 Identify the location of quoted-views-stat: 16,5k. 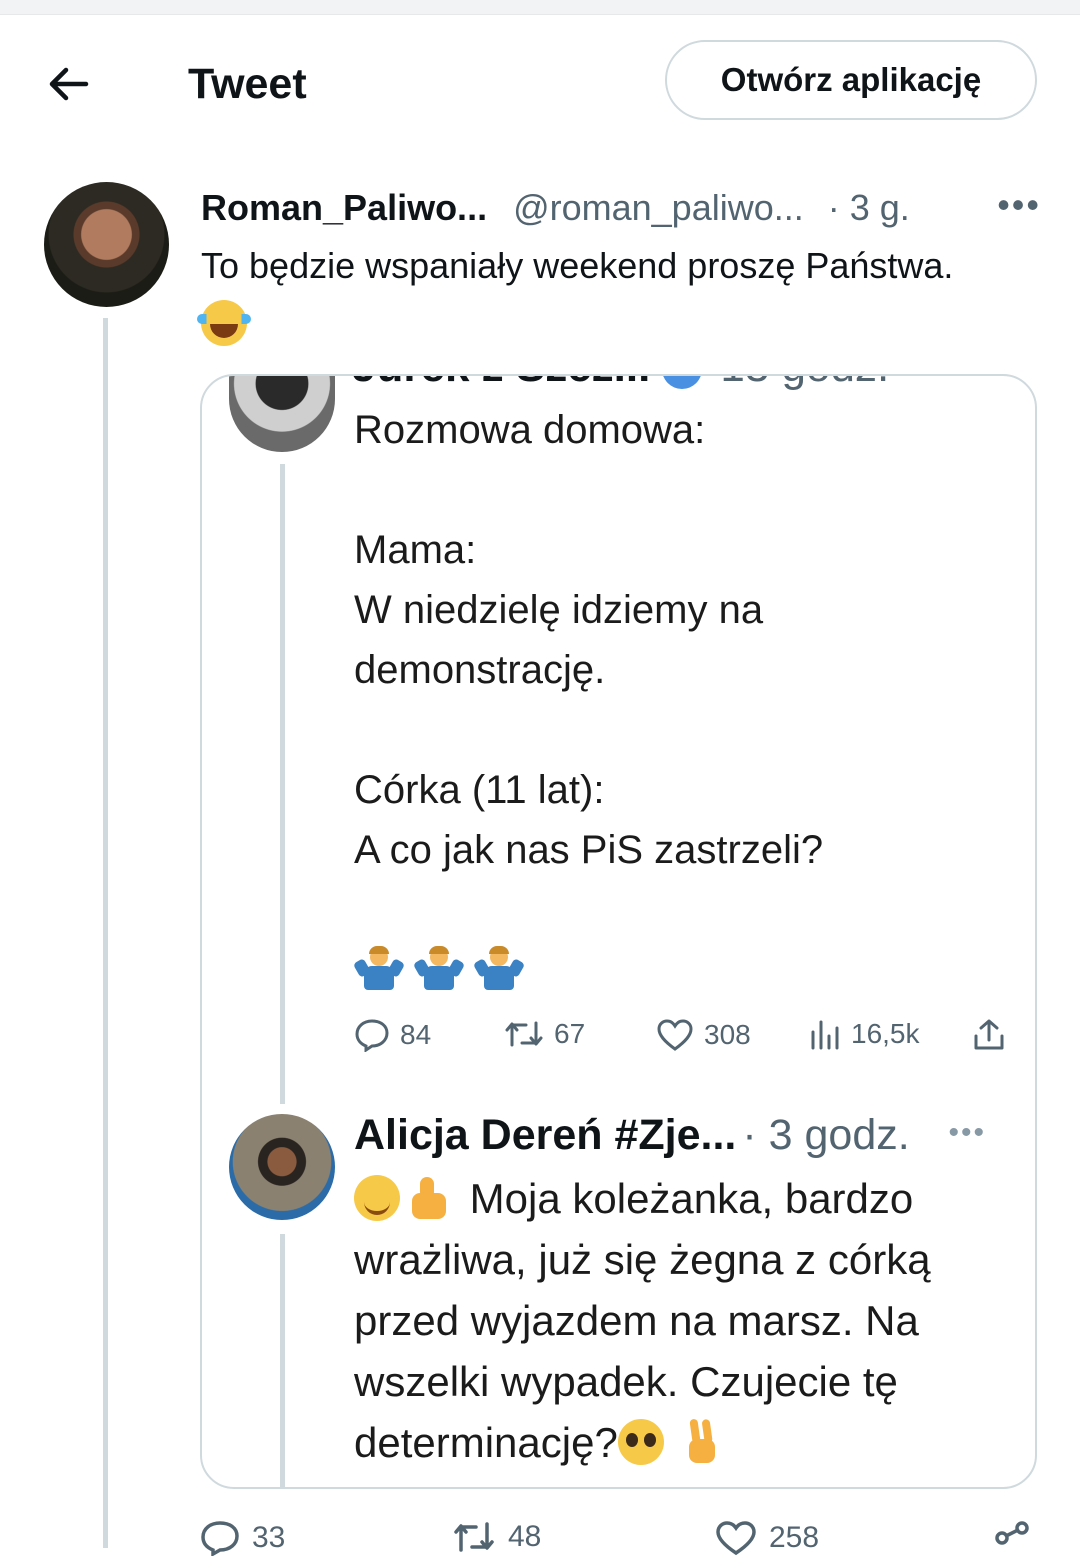
(864, 1034).